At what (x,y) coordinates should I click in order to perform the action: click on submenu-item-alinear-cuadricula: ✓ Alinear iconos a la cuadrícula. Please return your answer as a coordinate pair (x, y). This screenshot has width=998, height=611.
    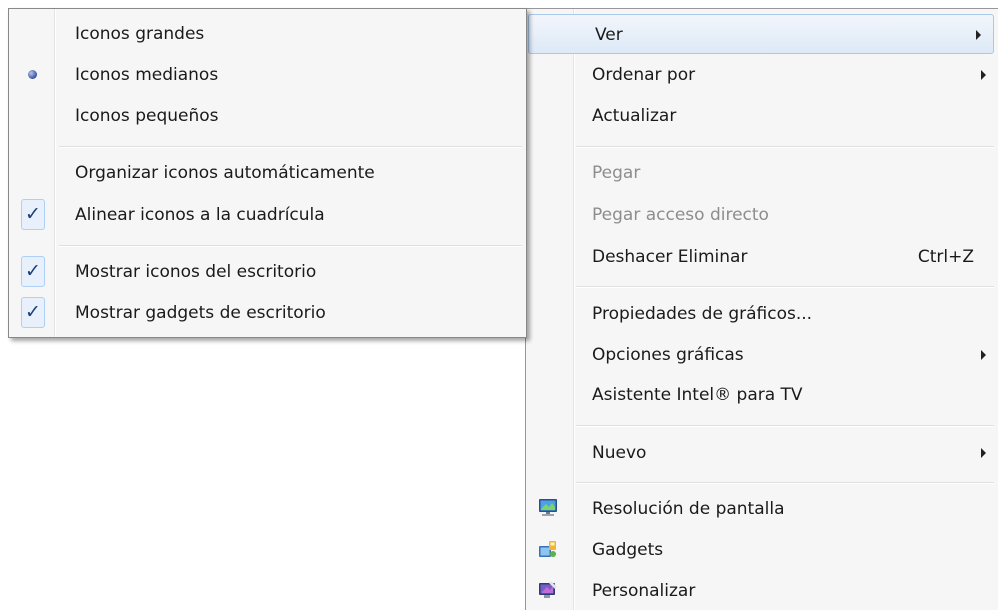
    Looking at the image, I should click on (267, 215).